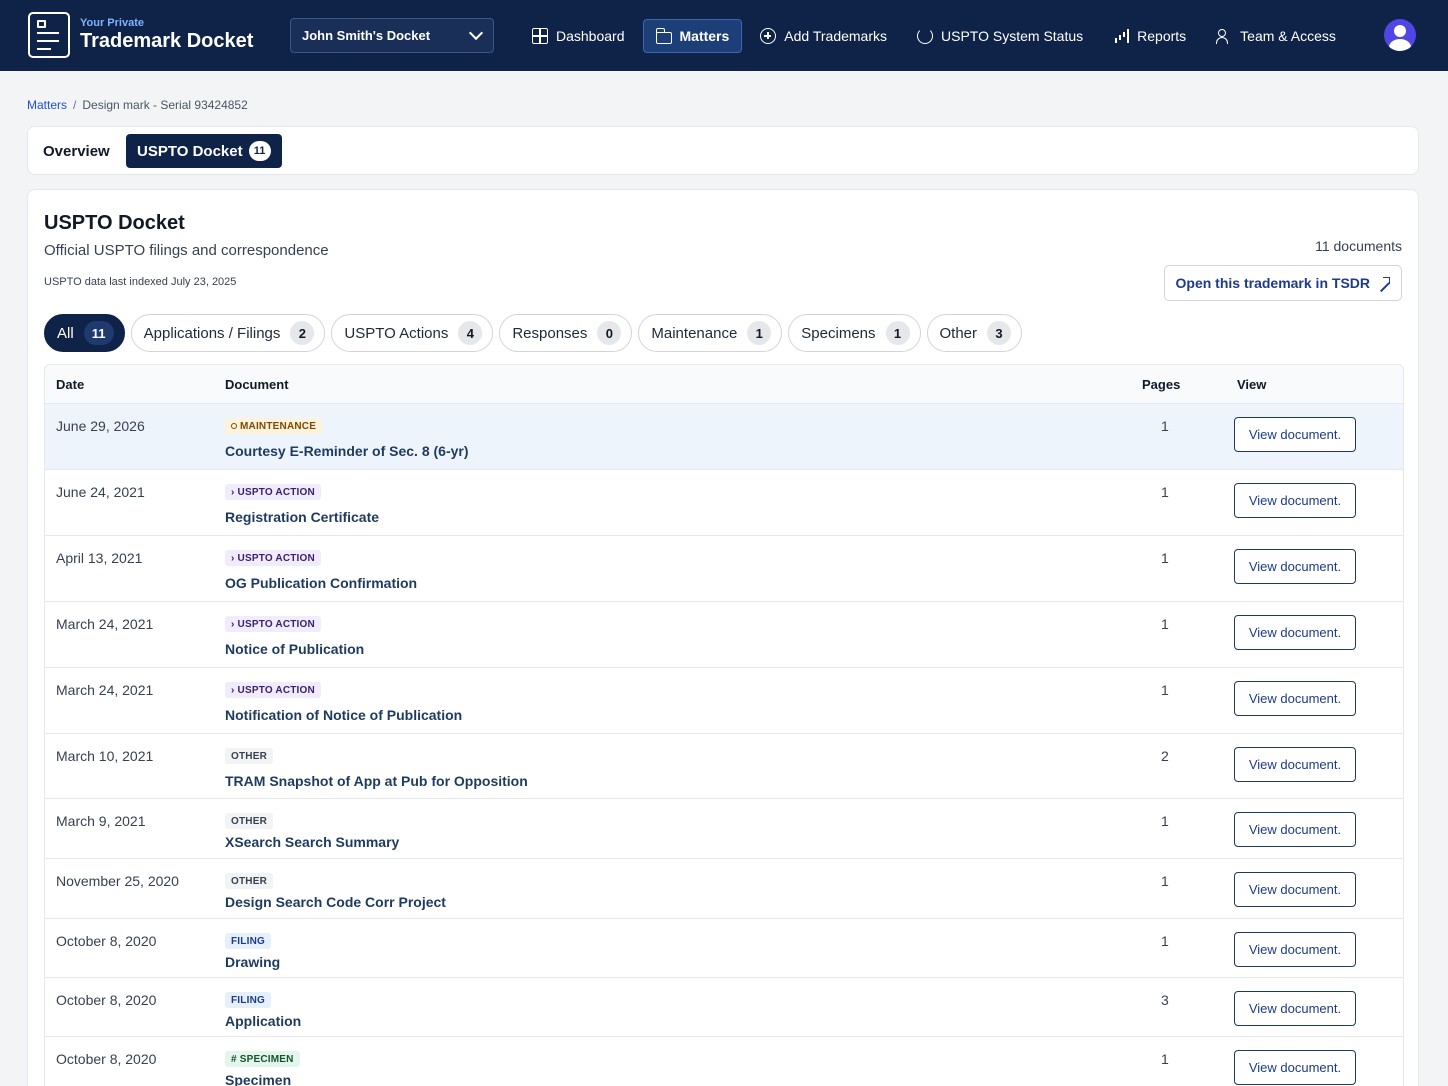 This screenshot has width=1448, height=1086. I want to click on badge-label: USPTO ACTION, so click(276, 690).